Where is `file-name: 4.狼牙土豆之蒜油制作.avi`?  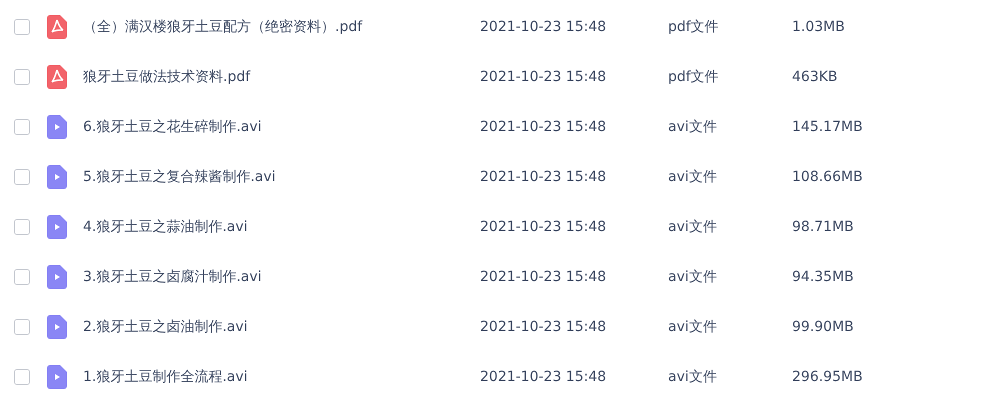
file-name: 4.狼牙土豆之蒜油制作.avi is located at coordinates (281, 227).